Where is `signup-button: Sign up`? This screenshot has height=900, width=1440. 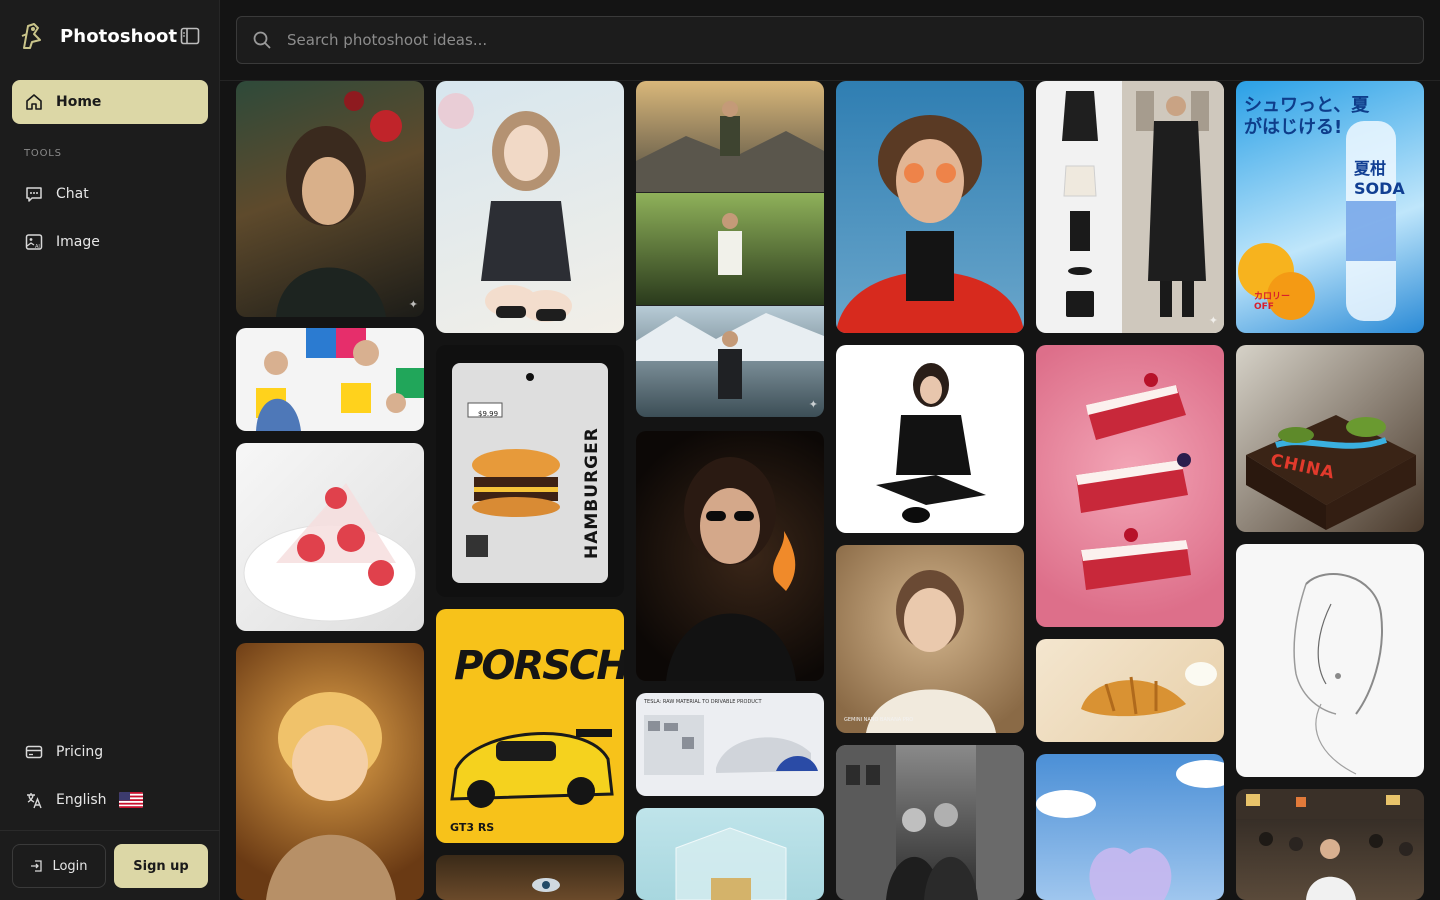 signup-button: Sign up is located at coordinates (161, 866).